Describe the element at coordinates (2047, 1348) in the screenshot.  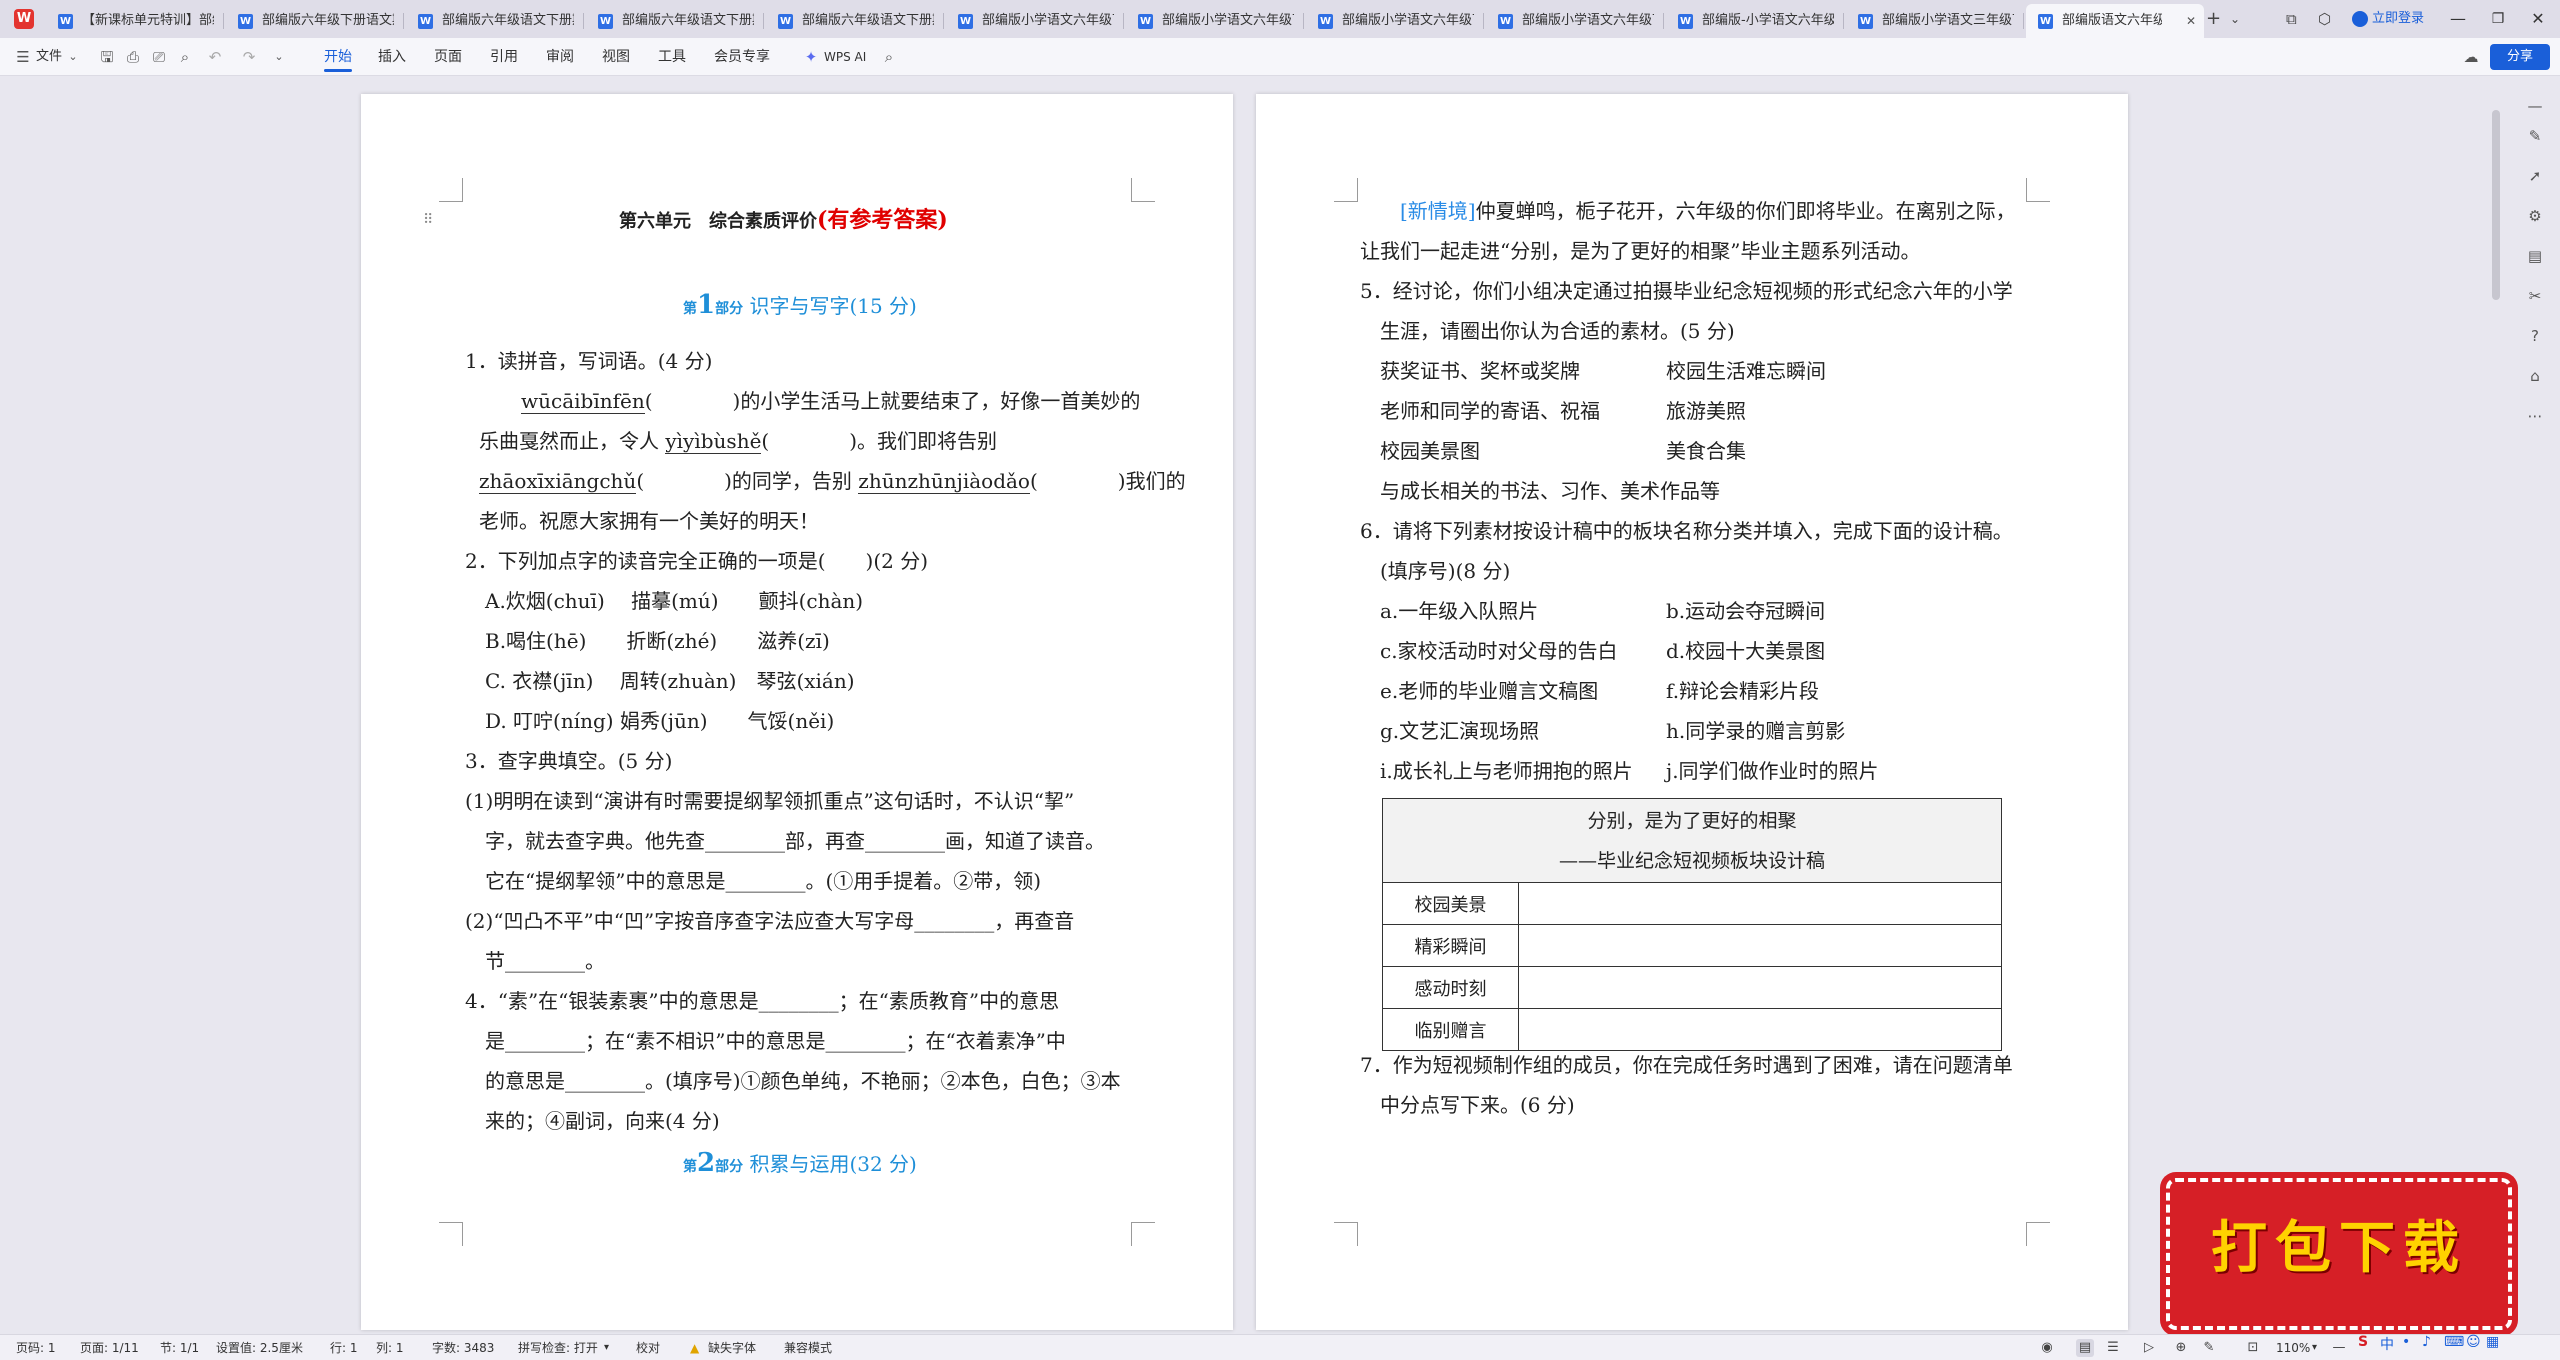
I see `eye-protect-icon: ◉` at that location.